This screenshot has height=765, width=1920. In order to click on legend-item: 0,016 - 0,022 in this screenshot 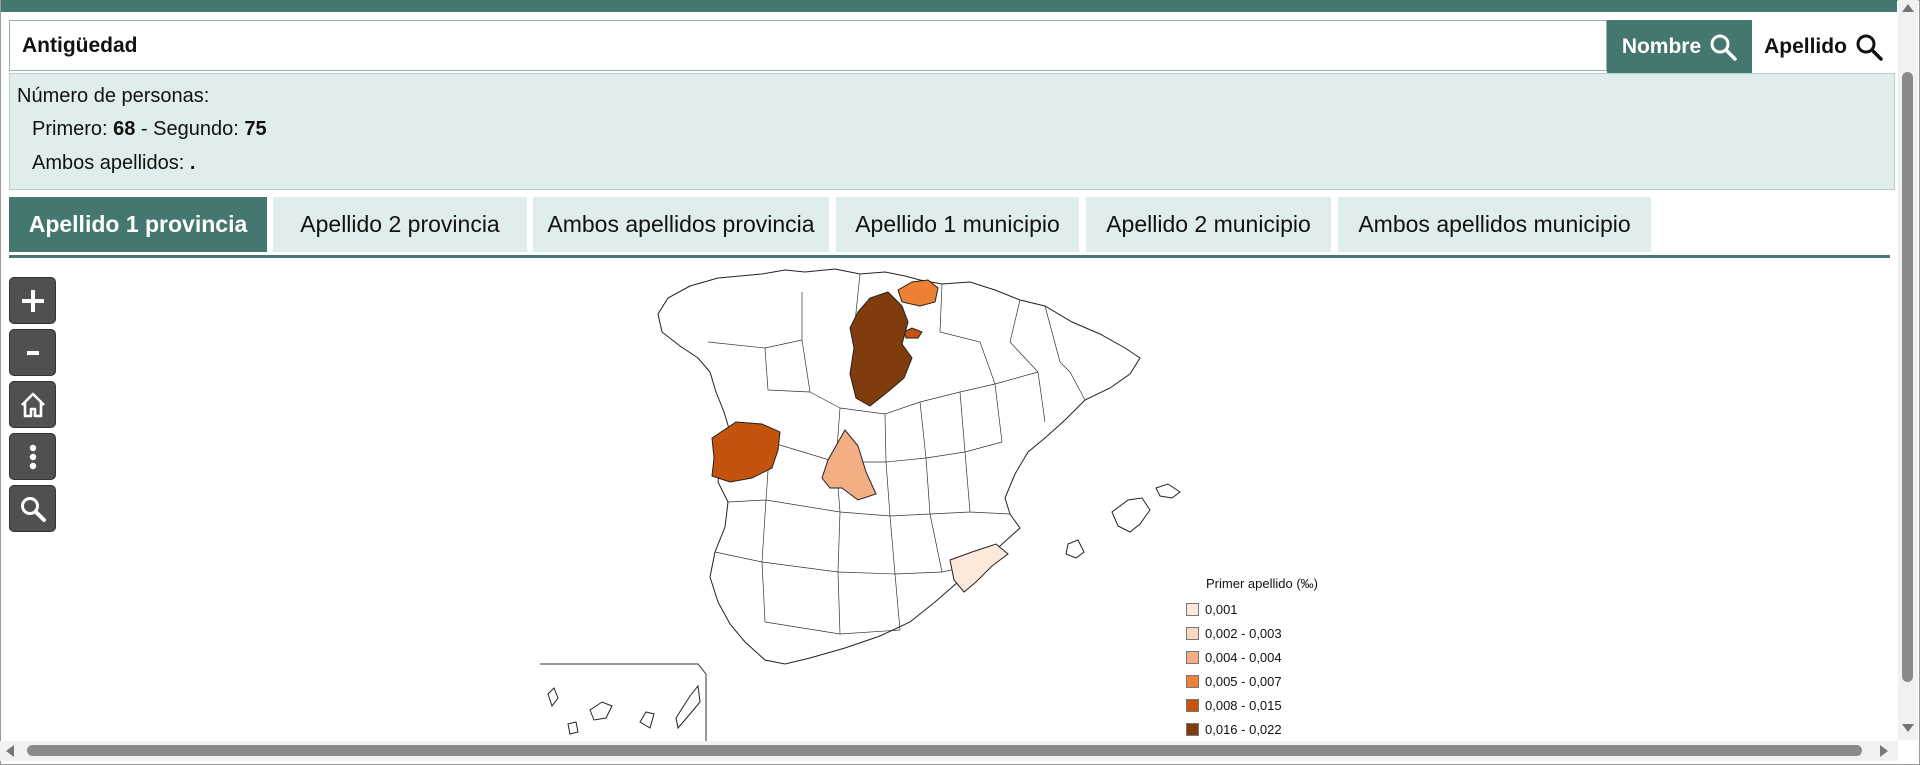, I will do `click(1234, 729)`.